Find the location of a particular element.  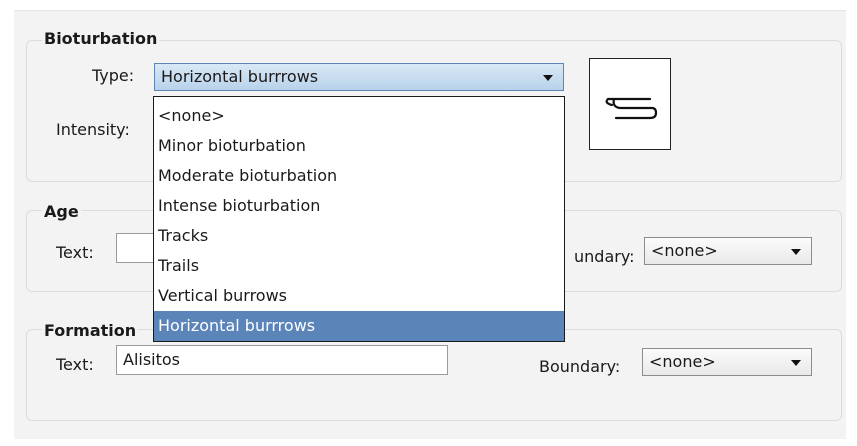

type-combo-value: Horizontal burrrows is located at coordinates (240, 76).